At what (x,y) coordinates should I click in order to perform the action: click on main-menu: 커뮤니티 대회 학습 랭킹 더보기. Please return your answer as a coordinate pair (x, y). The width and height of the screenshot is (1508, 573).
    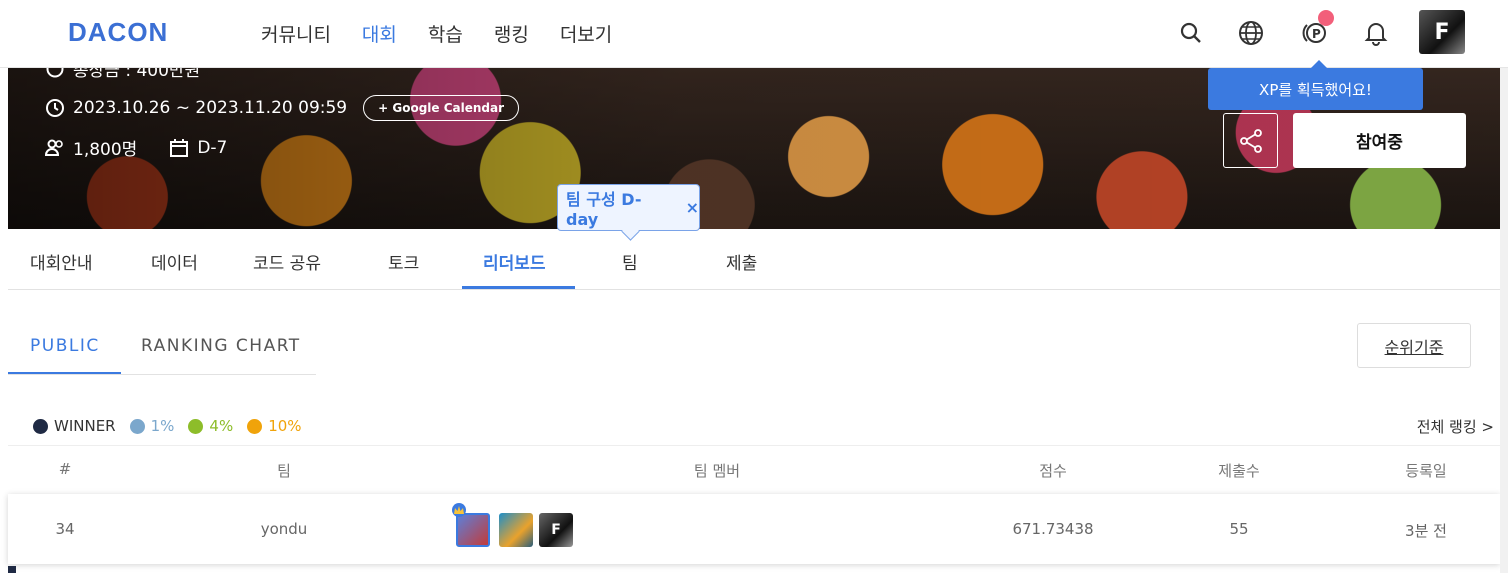
    Looking at the image, I should click on (436, 33).